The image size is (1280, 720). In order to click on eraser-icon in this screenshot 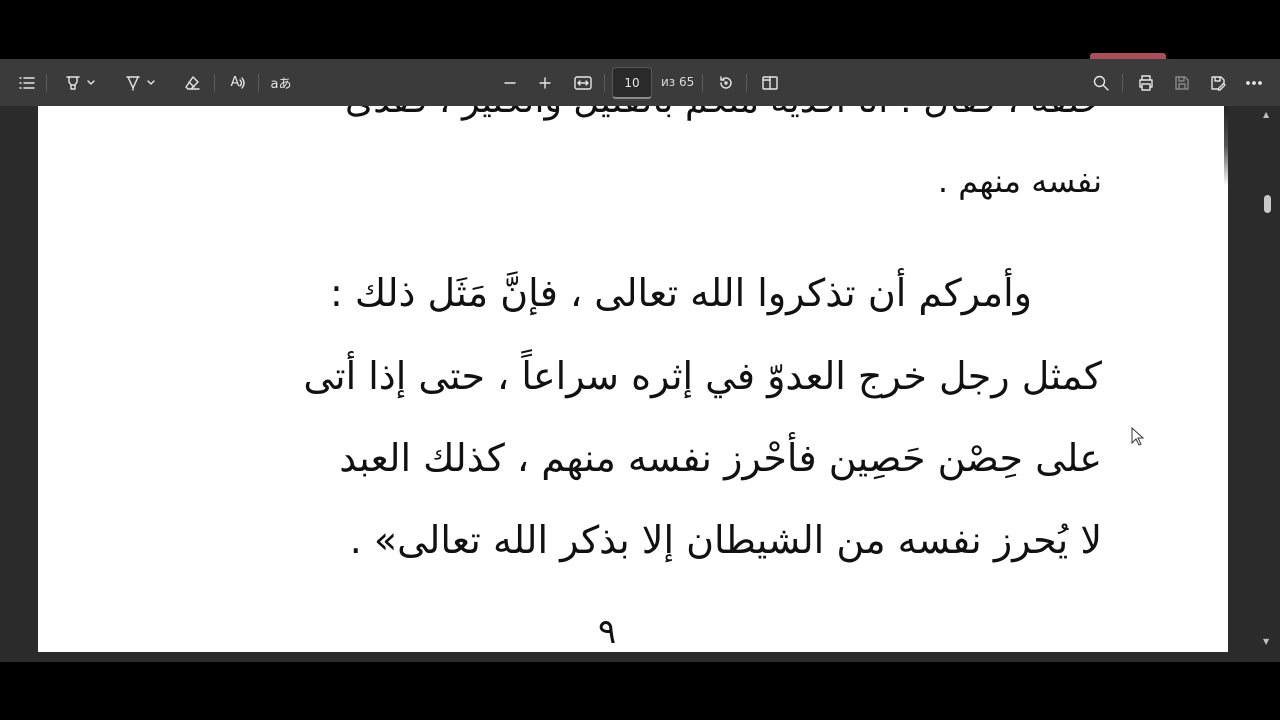, I will do `click(192, 82)`.